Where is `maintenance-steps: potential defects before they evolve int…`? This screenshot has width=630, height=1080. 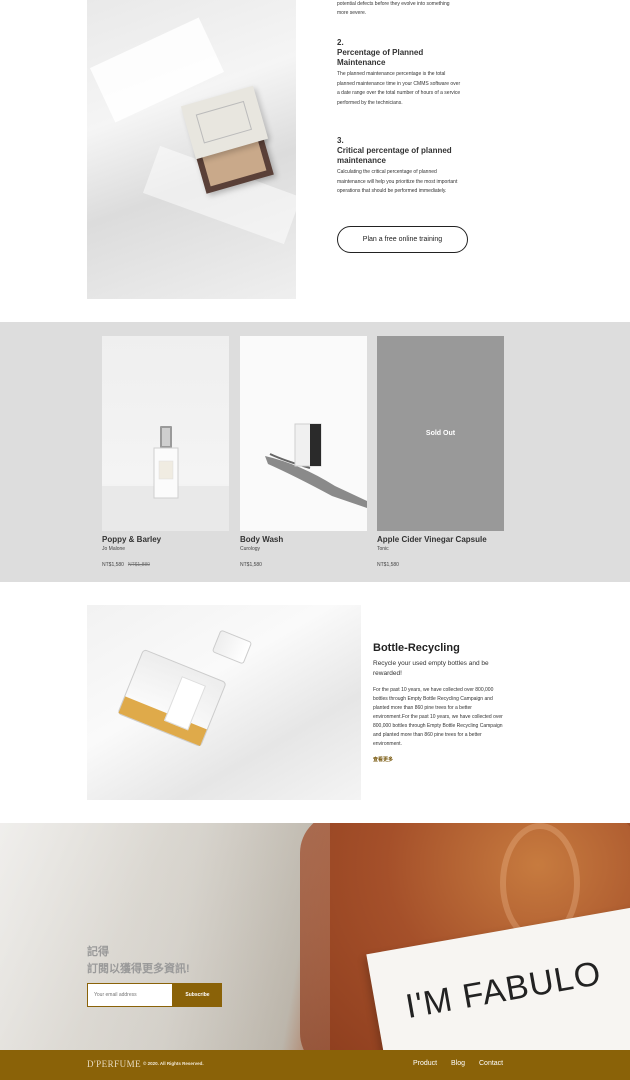
maintenance-steps: potential defects before they evolve int… is located at coordinates (399, 97).